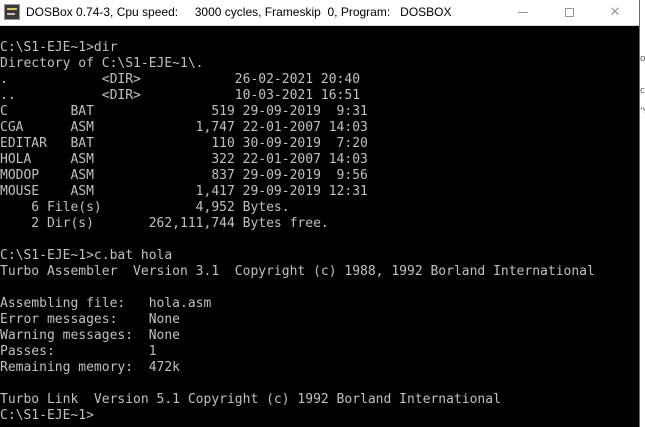 This screenshot has width=645, height=427. I want to click on console-line: CGA ASM 1,747 22-01-2007 14:03, so click(184, 127).